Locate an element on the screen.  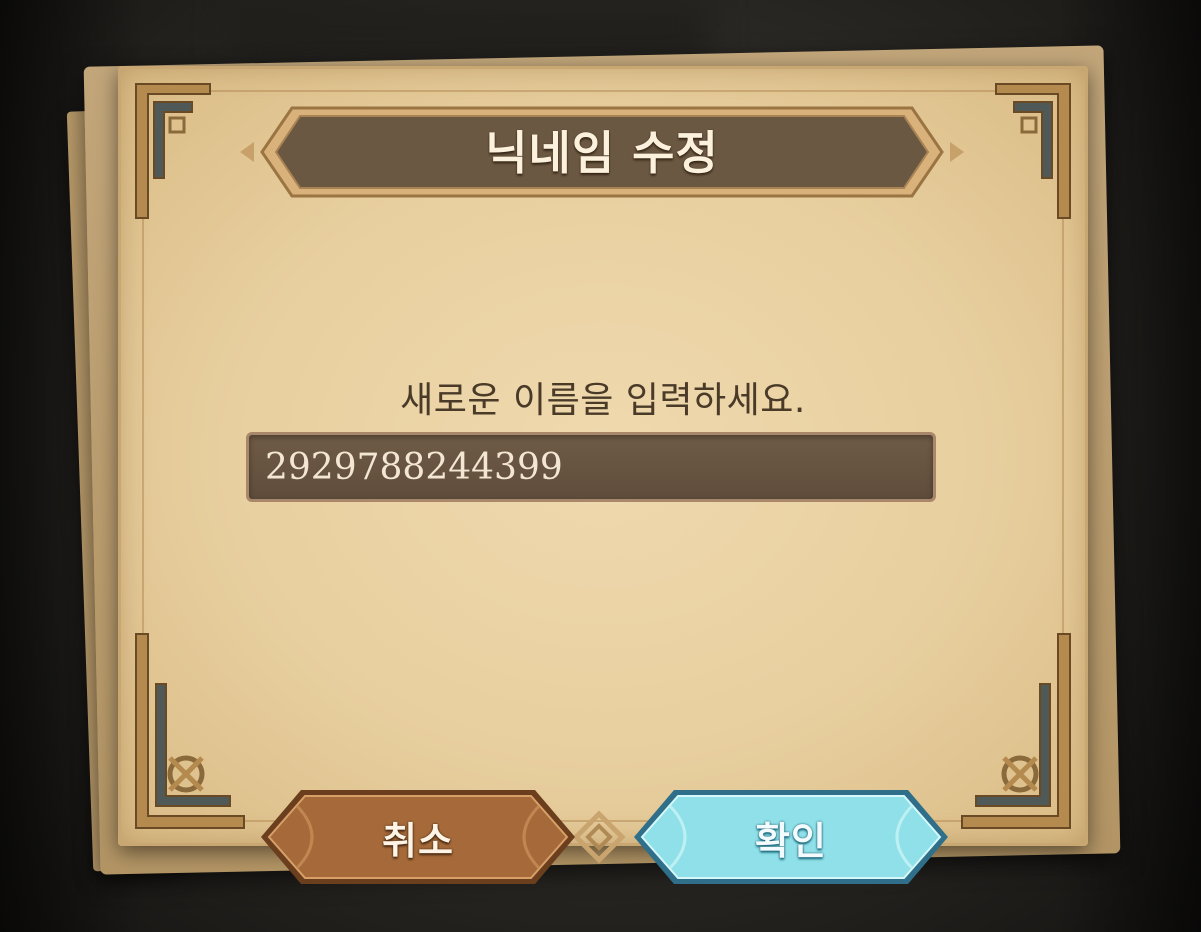
dialog-title: 닉네임 수정 is located at coordinates (602, 153).